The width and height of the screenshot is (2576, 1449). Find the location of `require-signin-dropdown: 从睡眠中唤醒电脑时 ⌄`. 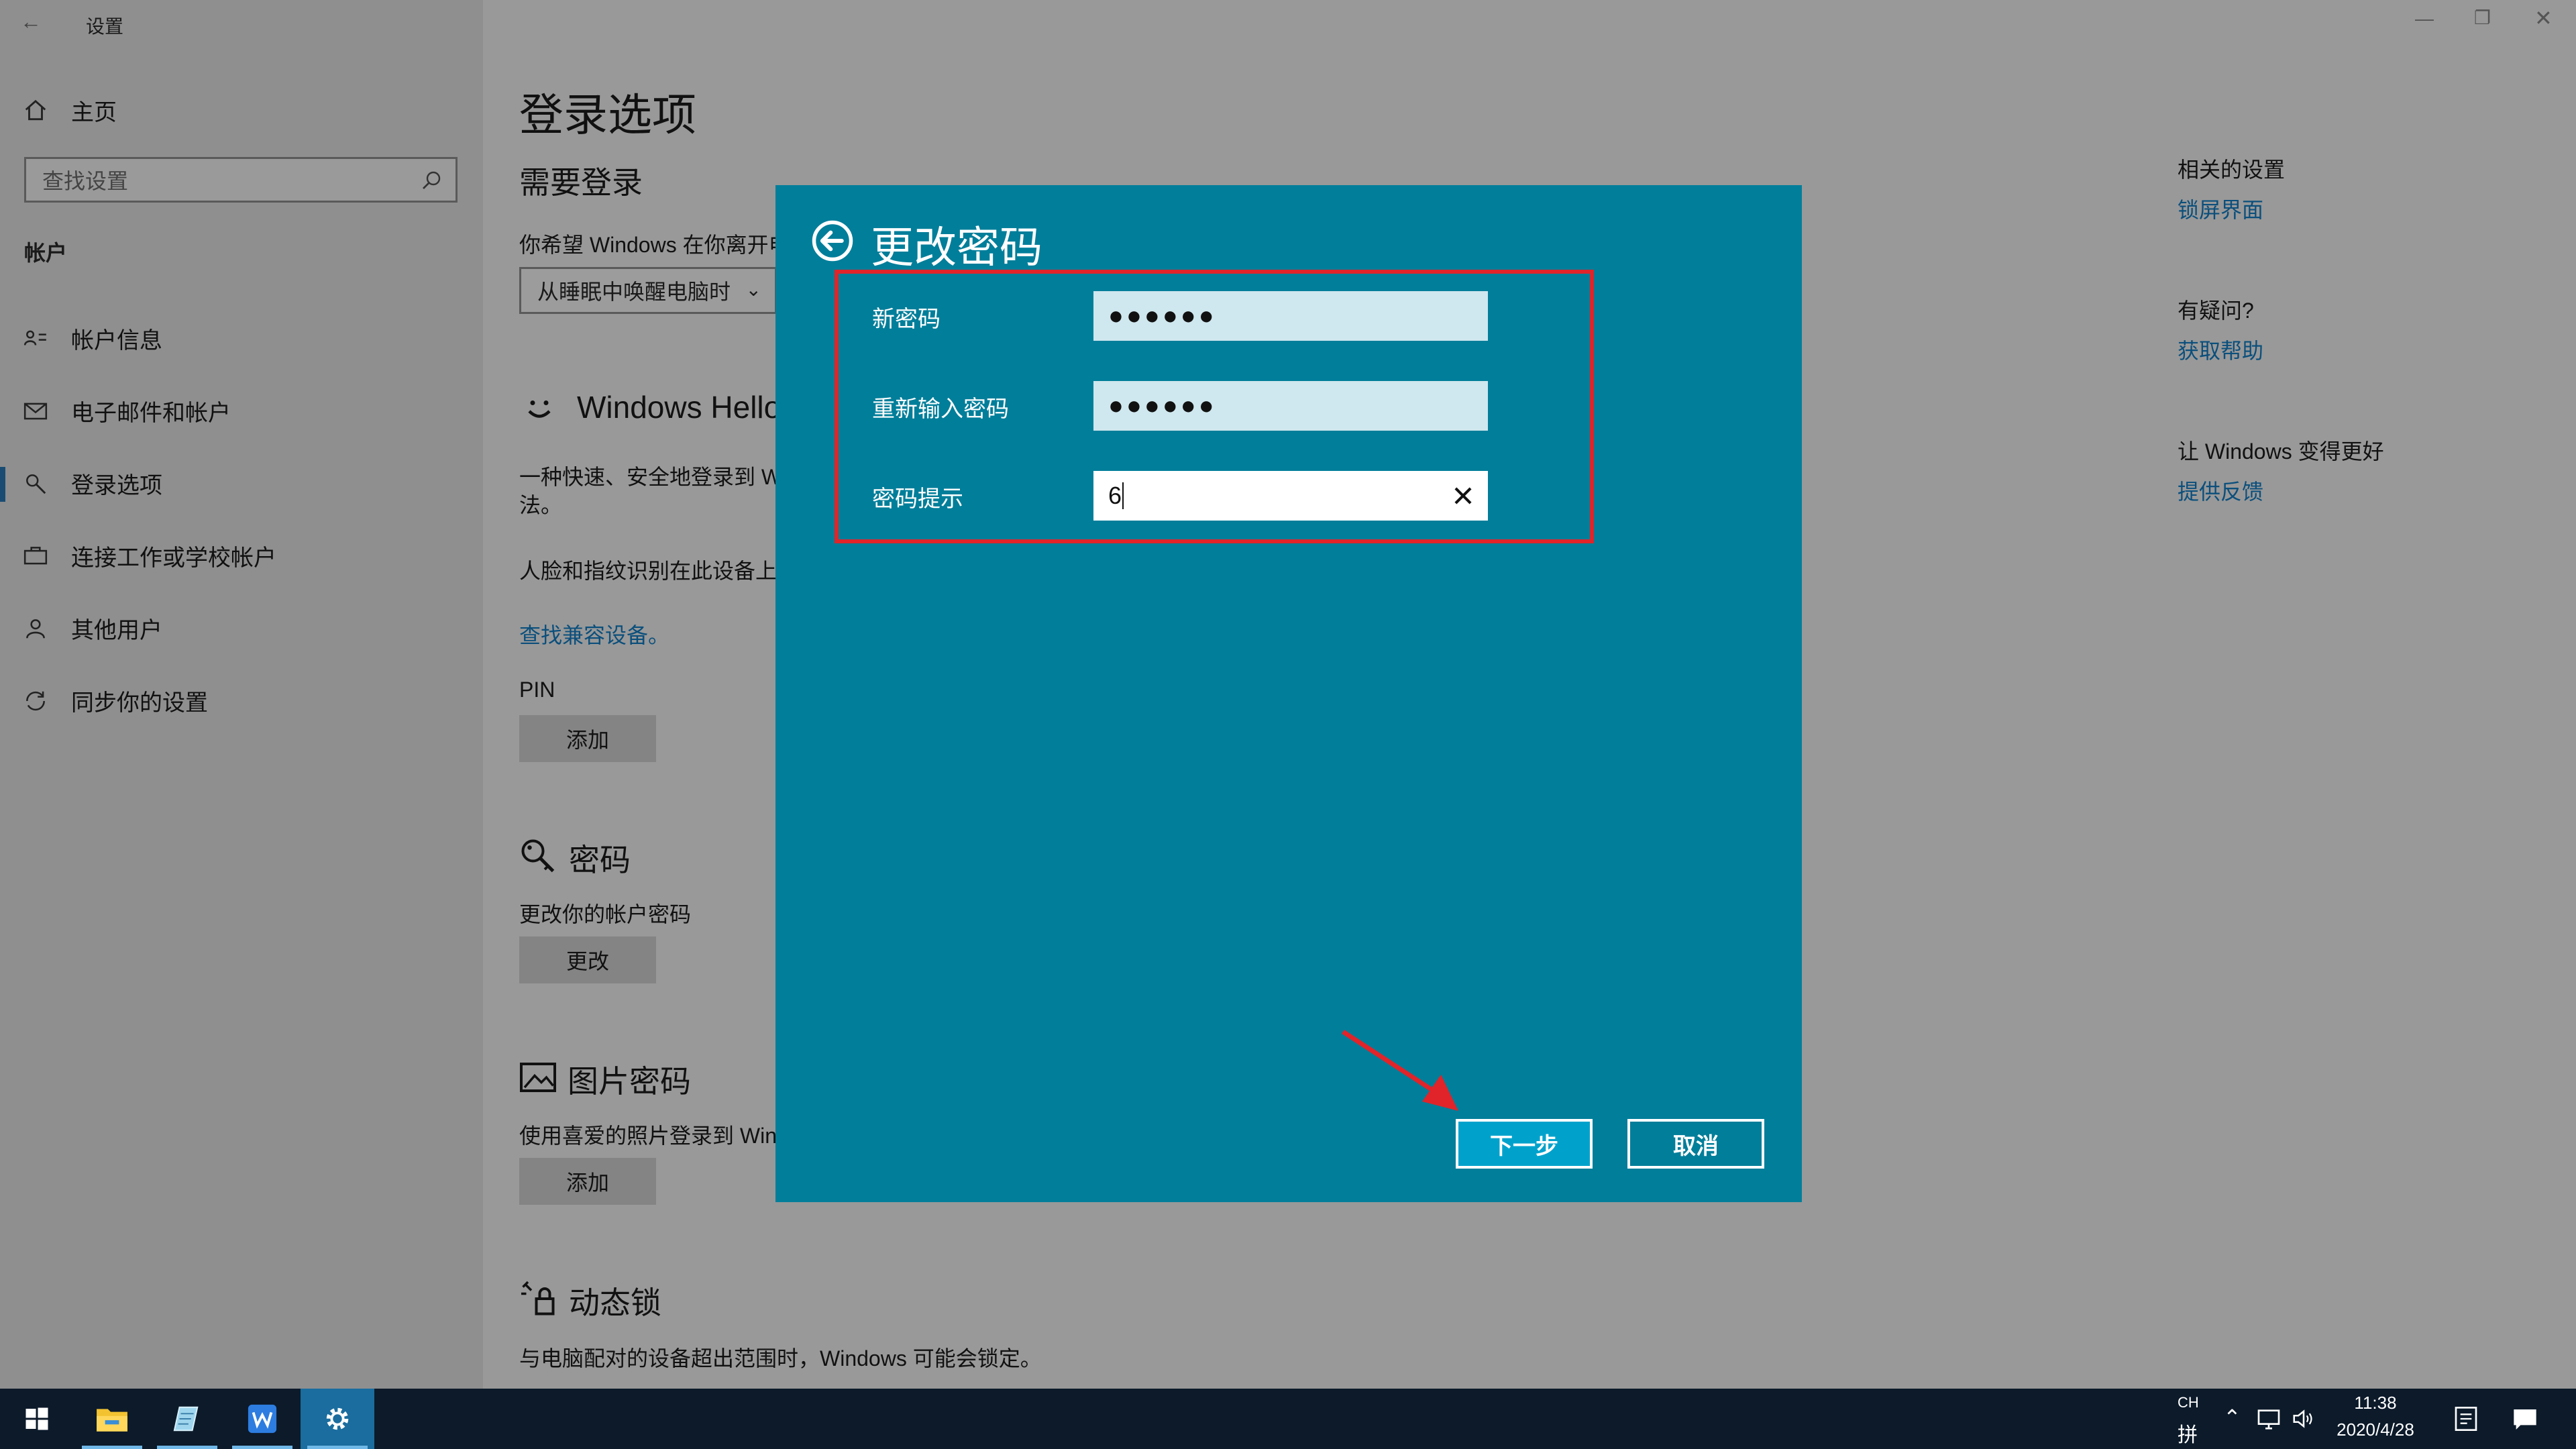

require-signin-dropdown: 从睡眠中唤醒电脑时 ⌄ is located at coordinates (648, 290).